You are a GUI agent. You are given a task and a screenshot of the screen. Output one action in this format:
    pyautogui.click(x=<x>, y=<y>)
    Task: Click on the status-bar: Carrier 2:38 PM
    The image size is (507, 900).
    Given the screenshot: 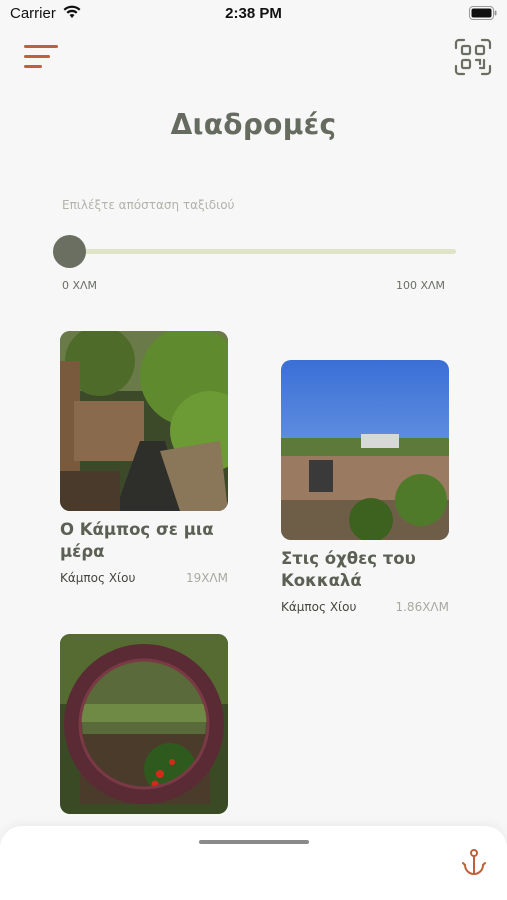 What is the action you would take?
    pyautogui.click(x=253, y=14)
    